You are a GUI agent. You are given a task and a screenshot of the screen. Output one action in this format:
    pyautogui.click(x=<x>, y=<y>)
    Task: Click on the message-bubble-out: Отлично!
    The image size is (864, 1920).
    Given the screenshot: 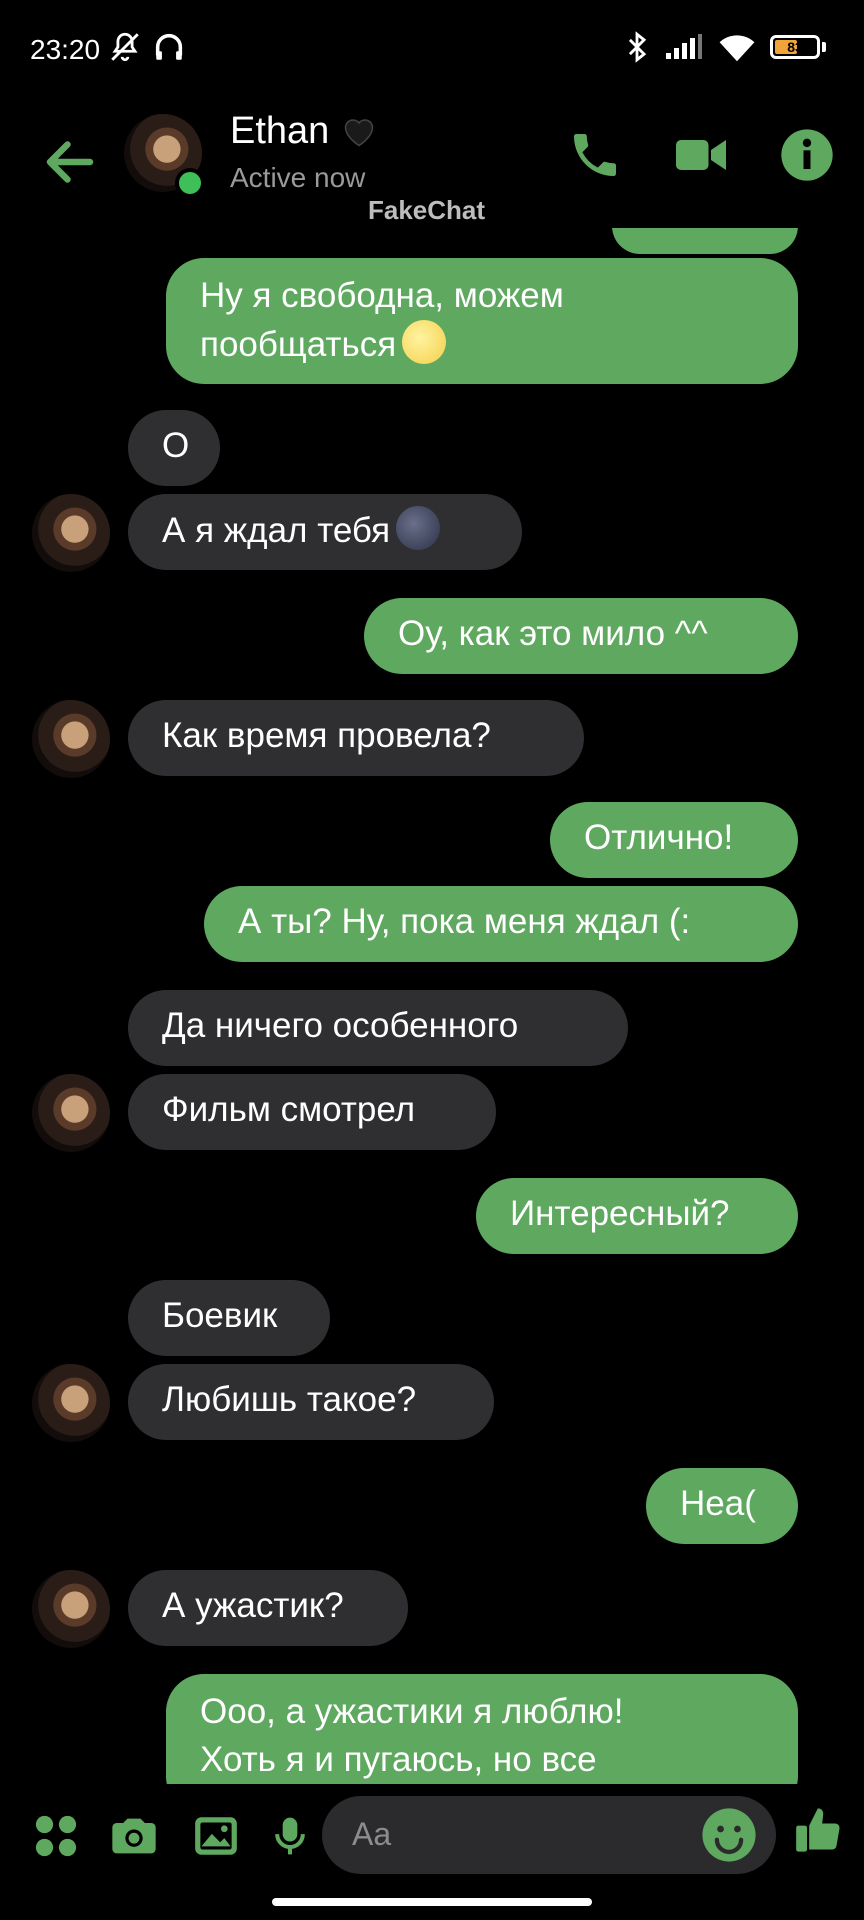 What is the action you would take?
    pyautogui.click(x=674, y=840)
    